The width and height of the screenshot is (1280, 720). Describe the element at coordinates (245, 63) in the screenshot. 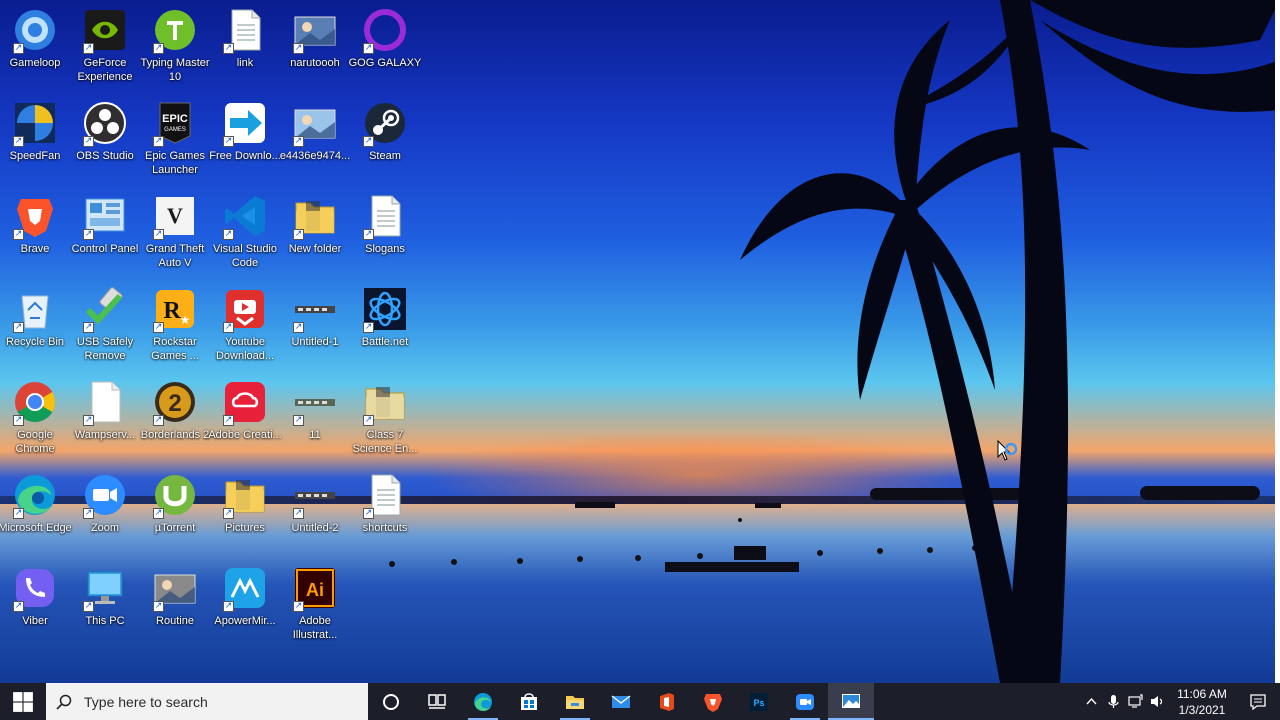

I see `desktop-icon-label: link` at that location.